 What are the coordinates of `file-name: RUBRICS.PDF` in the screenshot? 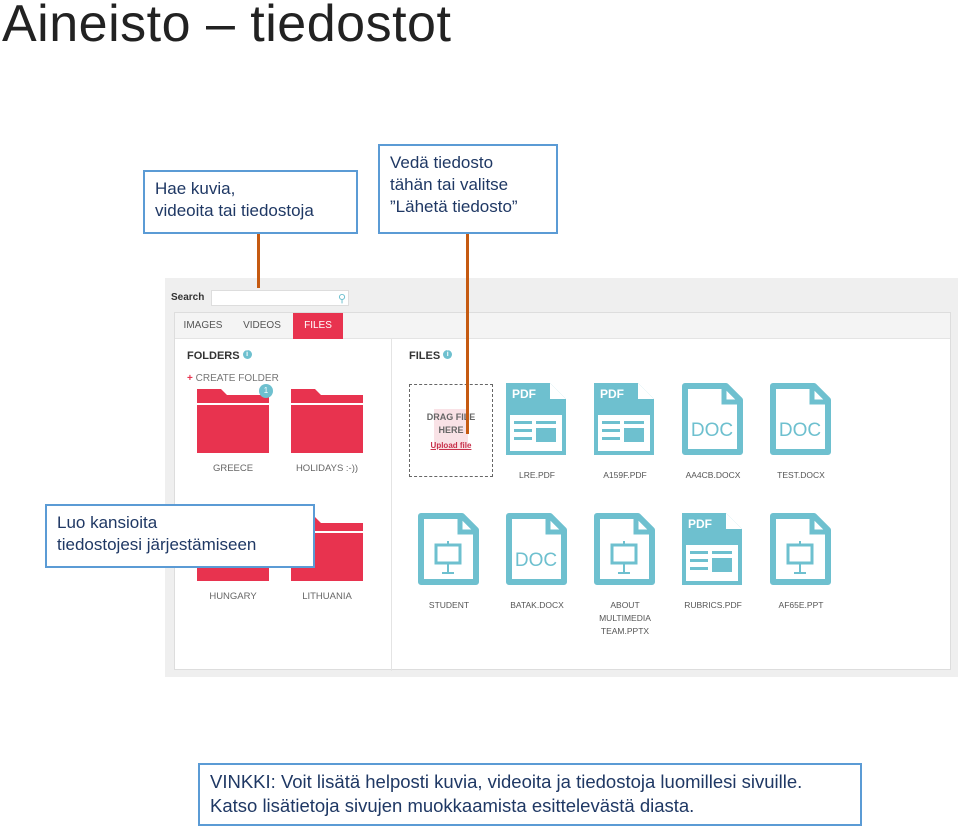 It's located at (713, 605).